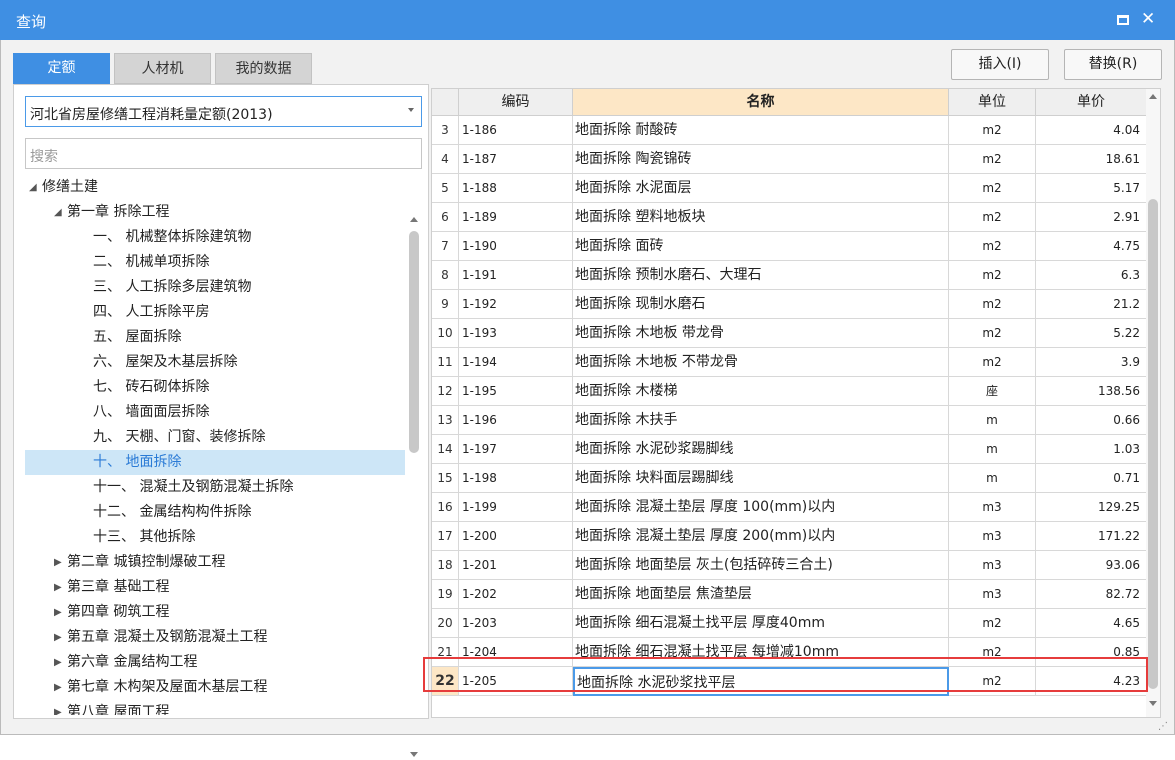  What do you see at coordinates (445, 565) in the screenshot?
I see `row-number: 18` at bounding box center [445, 565].